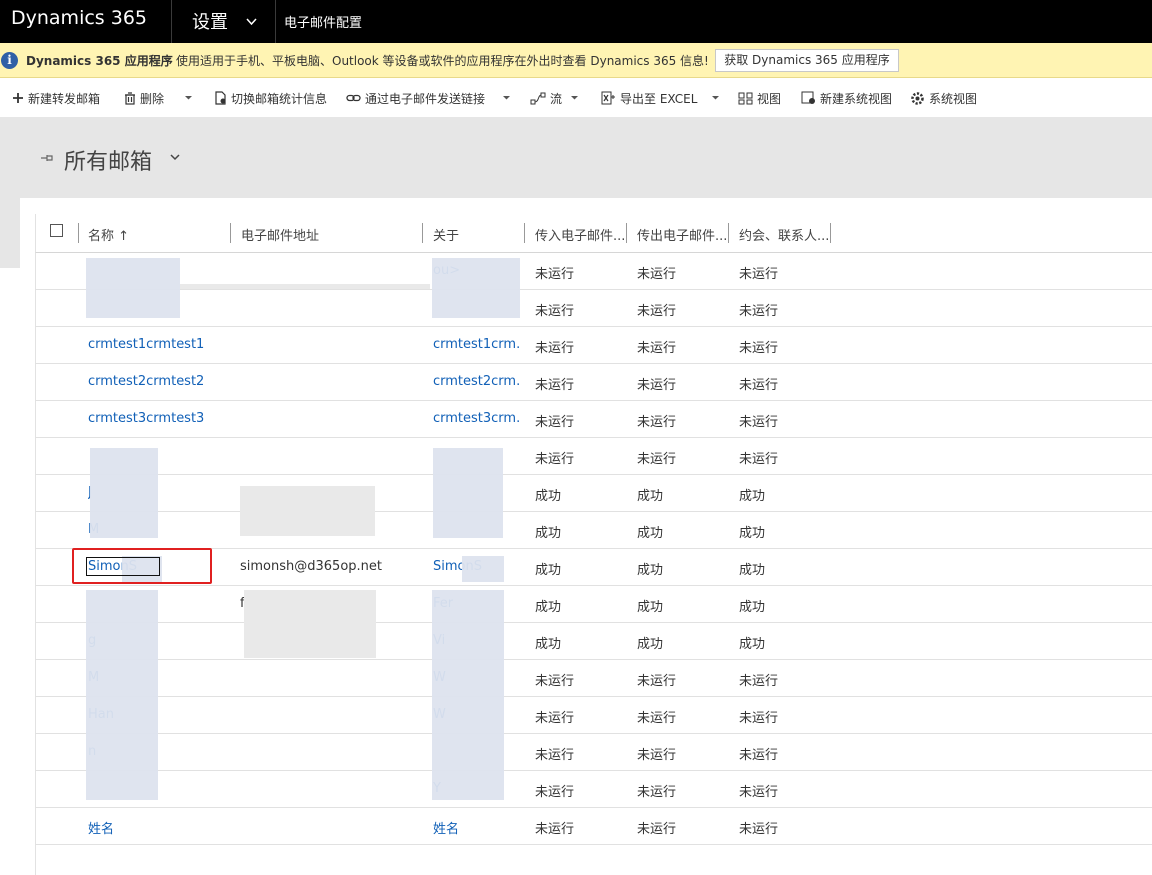 This screenshot has height=875, width=1152. I want to click on table-row: n未运行未运行未运行, so click(593, 752).